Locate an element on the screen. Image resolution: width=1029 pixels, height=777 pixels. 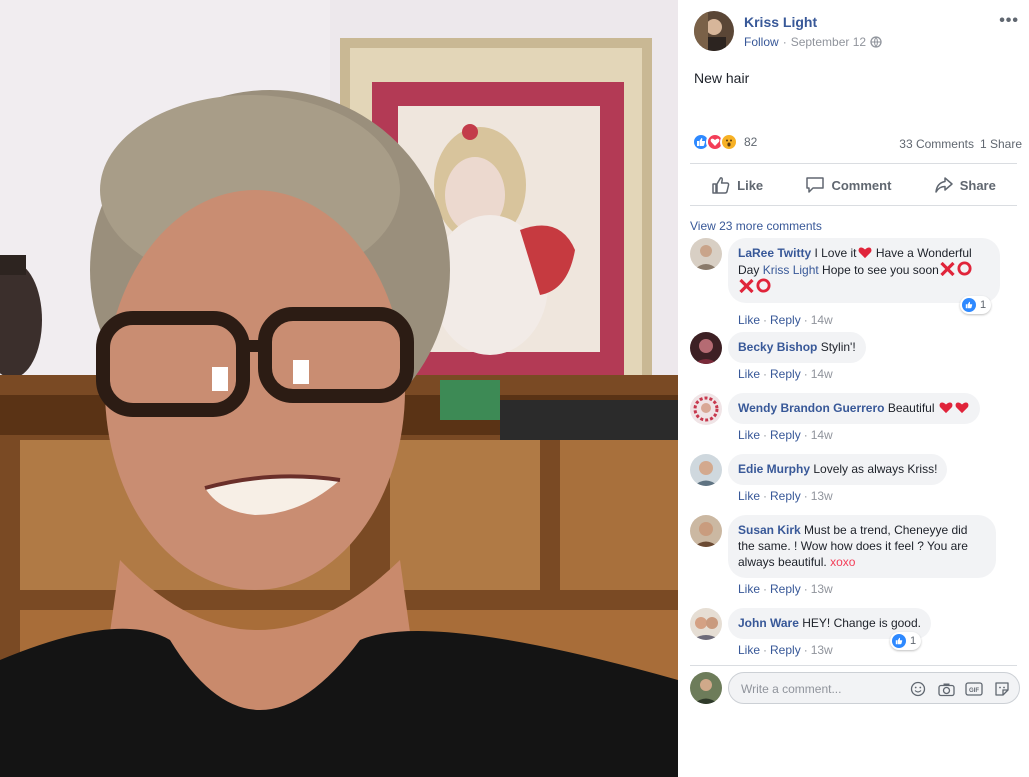
post-date: September 12 is located at coordinates (828, 42).